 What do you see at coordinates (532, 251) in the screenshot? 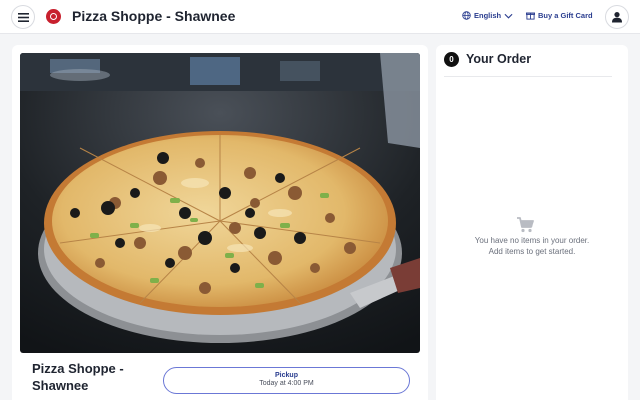
I see `empty-order-line2: Add items to get started.` at bounding box center [532, 251].